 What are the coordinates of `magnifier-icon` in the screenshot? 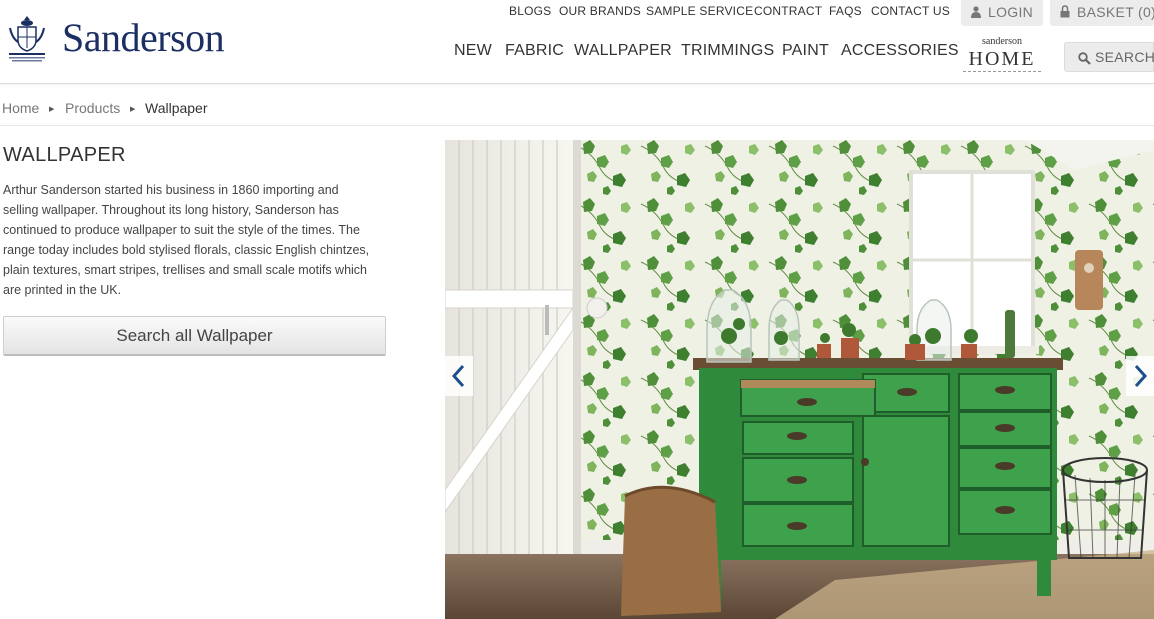 It's located at (1084, 58).